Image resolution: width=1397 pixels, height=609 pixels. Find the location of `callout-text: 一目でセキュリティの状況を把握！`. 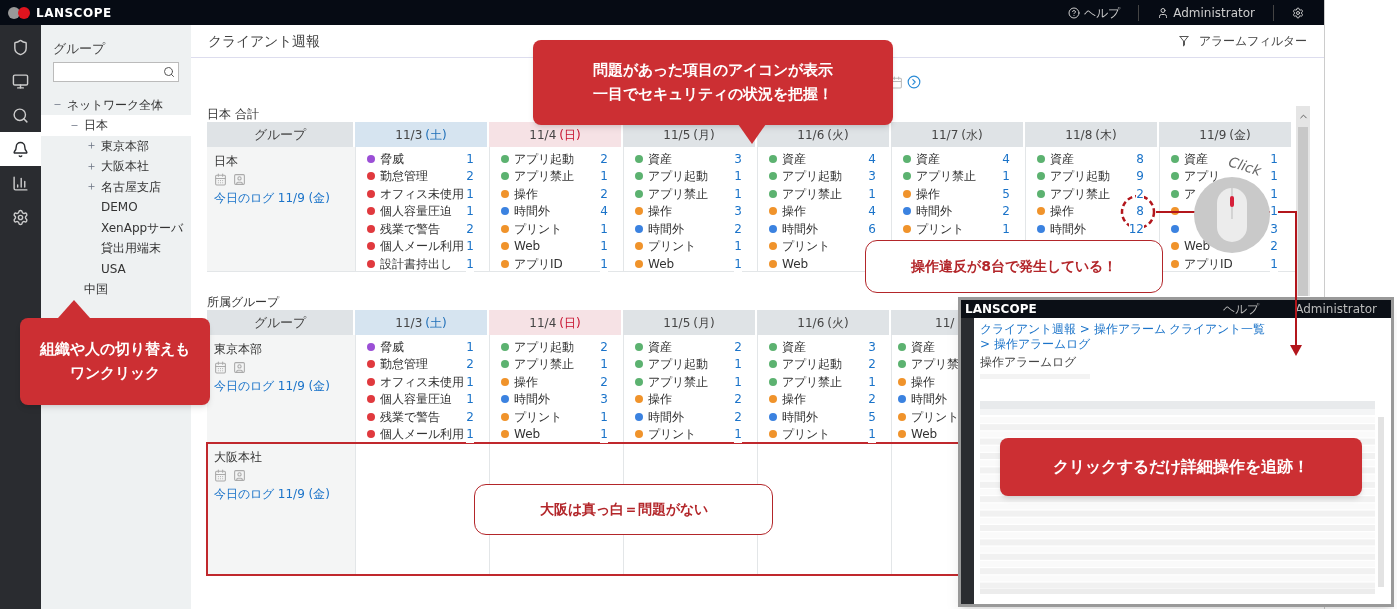

callout-text: 一目でセキュリティの状況を把握！ is located at coordinates (713, 94).